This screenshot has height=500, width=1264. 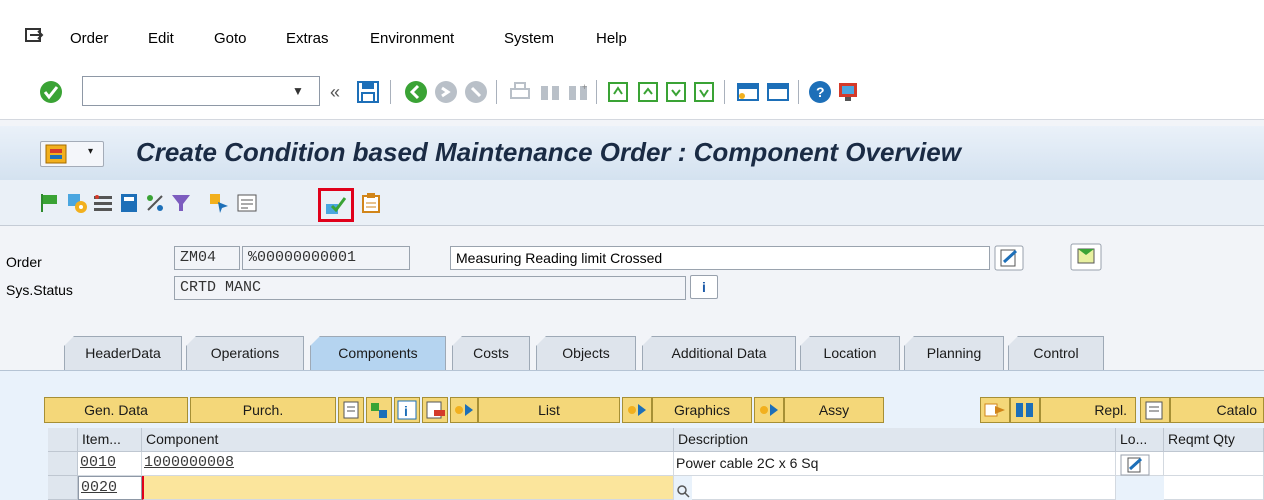 What do you see at coordinates (335, 92) in the screenshot?
I see `collapse-toolbar-icon: «` at bounding box center [335, 92].